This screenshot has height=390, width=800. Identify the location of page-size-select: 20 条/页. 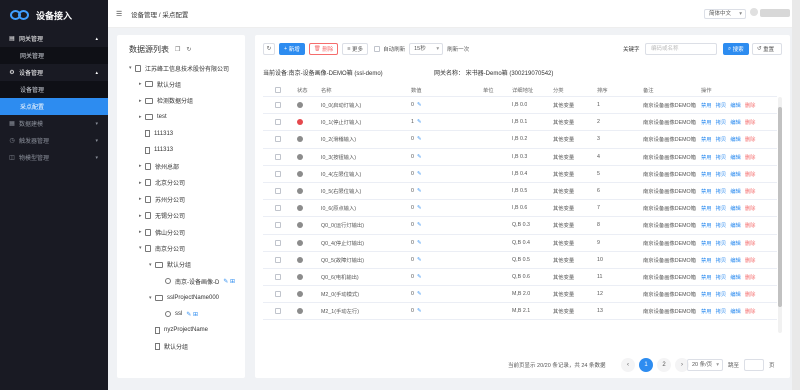
(705, 365).